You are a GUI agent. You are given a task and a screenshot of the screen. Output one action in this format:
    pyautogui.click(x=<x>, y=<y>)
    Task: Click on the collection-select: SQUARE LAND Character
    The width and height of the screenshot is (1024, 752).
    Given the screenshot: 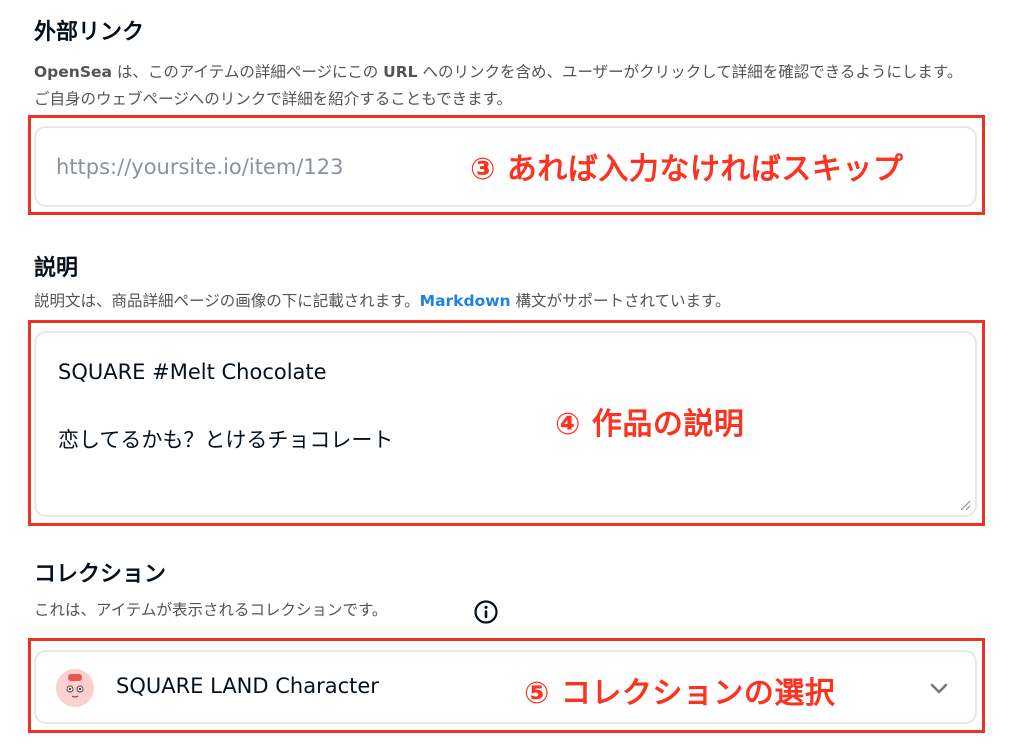 What is the action you would take?
    pyautogui.click(x=505, y=687)
    